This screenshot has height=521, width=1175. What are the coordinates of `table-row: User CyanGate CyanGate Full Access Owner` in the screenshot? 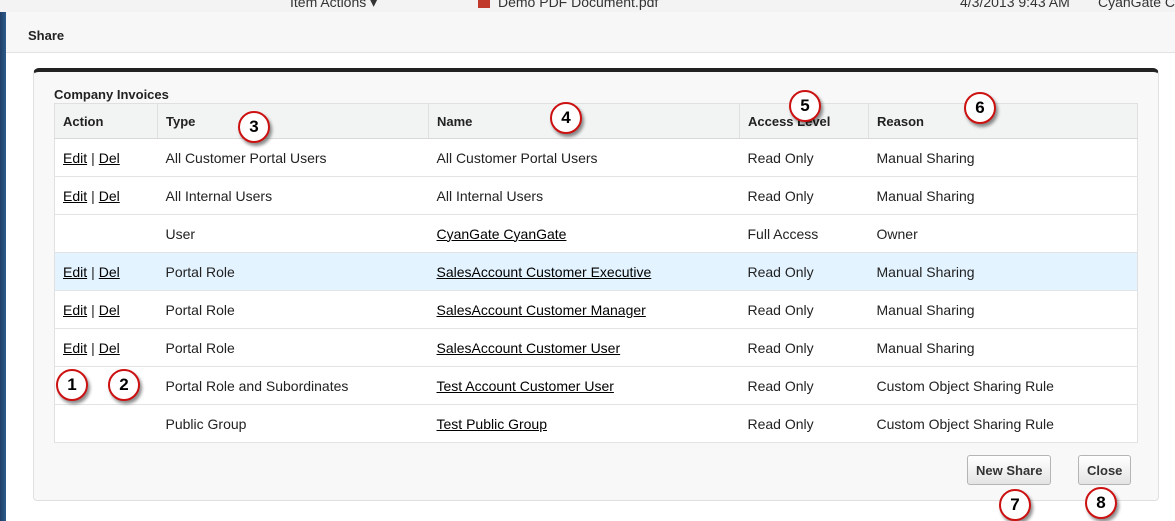 It's located at (596, 233).